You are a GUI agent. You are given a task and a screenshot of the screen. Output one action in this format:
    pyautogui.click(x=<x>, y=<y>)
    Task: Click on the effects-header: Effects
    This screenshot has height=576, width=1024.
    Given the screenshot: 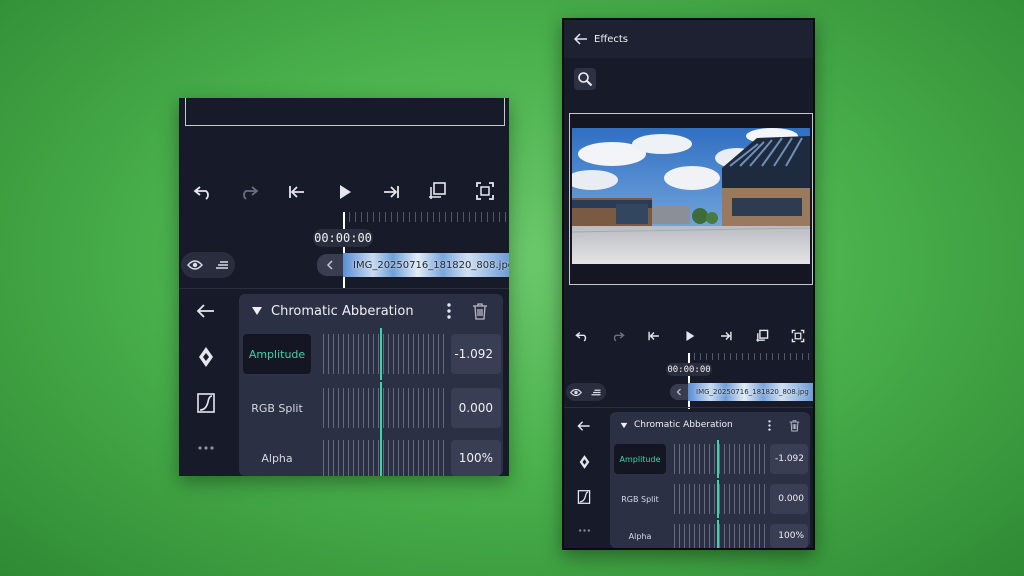 What is the action you would take?
    pyautogui.click(x=688, y=39)
    